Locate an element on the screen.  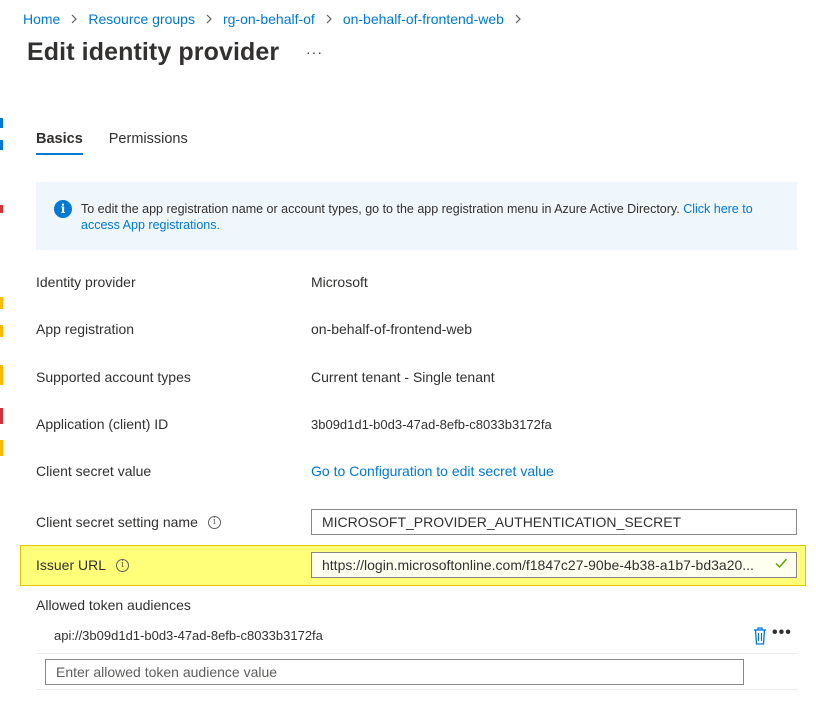
checkmark-icon is located at coordinates (781, 564).